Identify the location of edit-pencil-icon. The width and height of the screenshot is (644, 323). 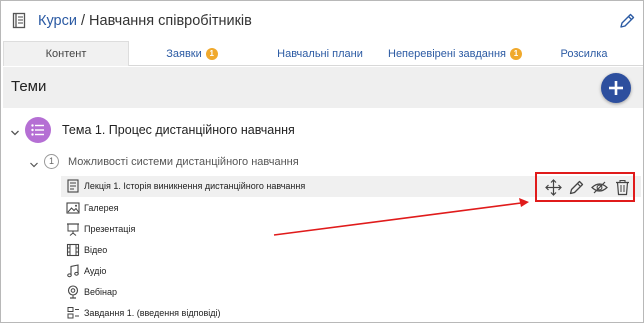
(576, 187).